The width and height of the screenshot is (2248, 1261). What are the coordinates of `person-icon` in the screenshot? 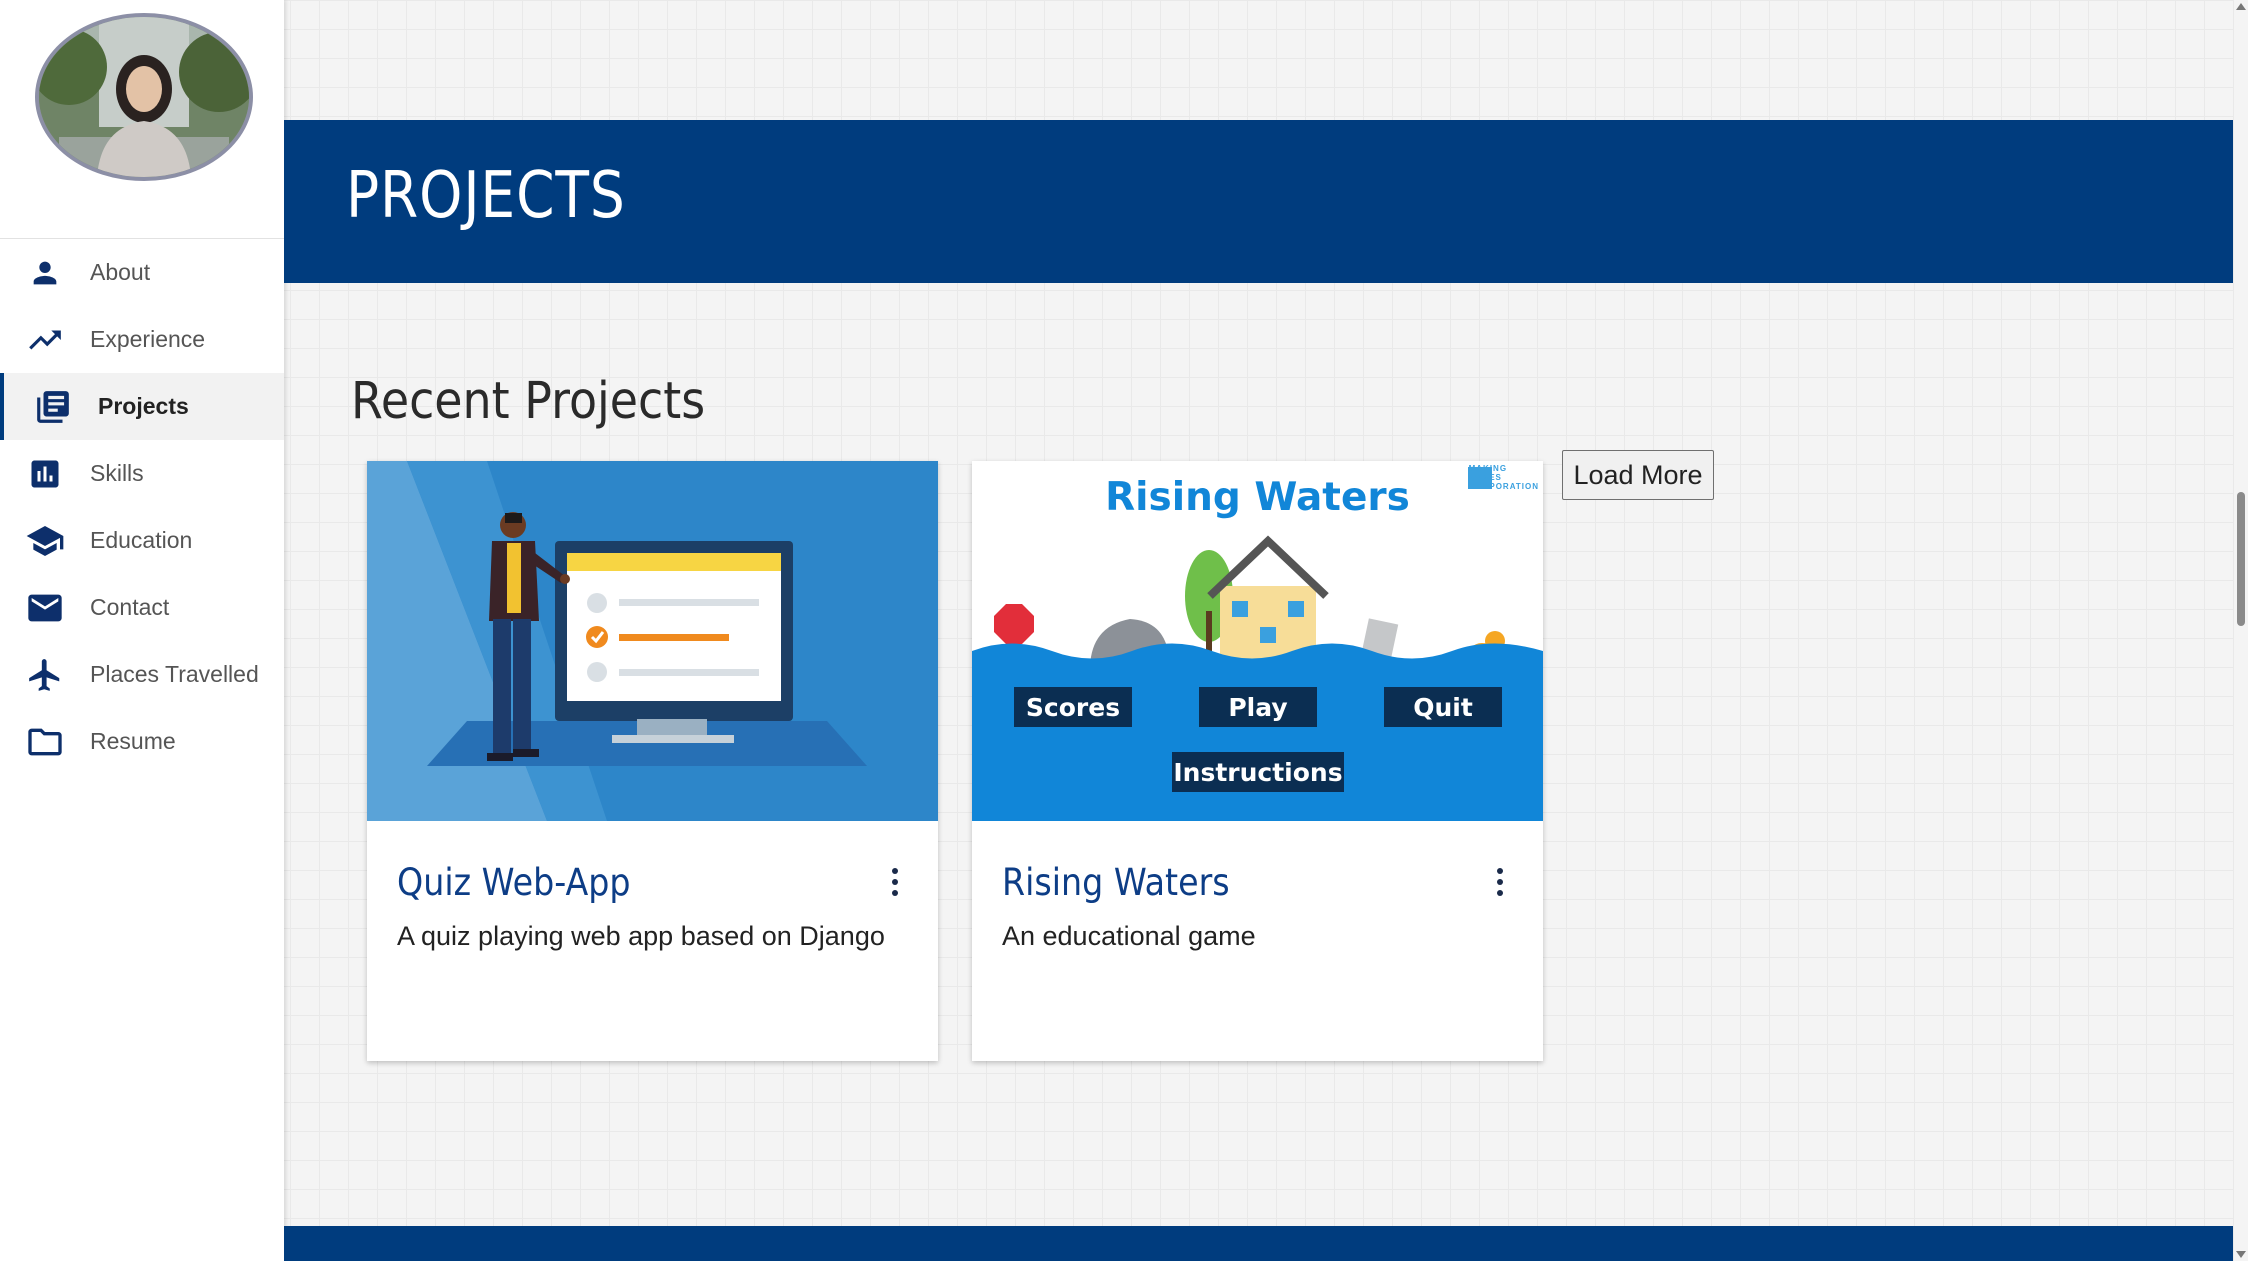 It's located at (45, 273).